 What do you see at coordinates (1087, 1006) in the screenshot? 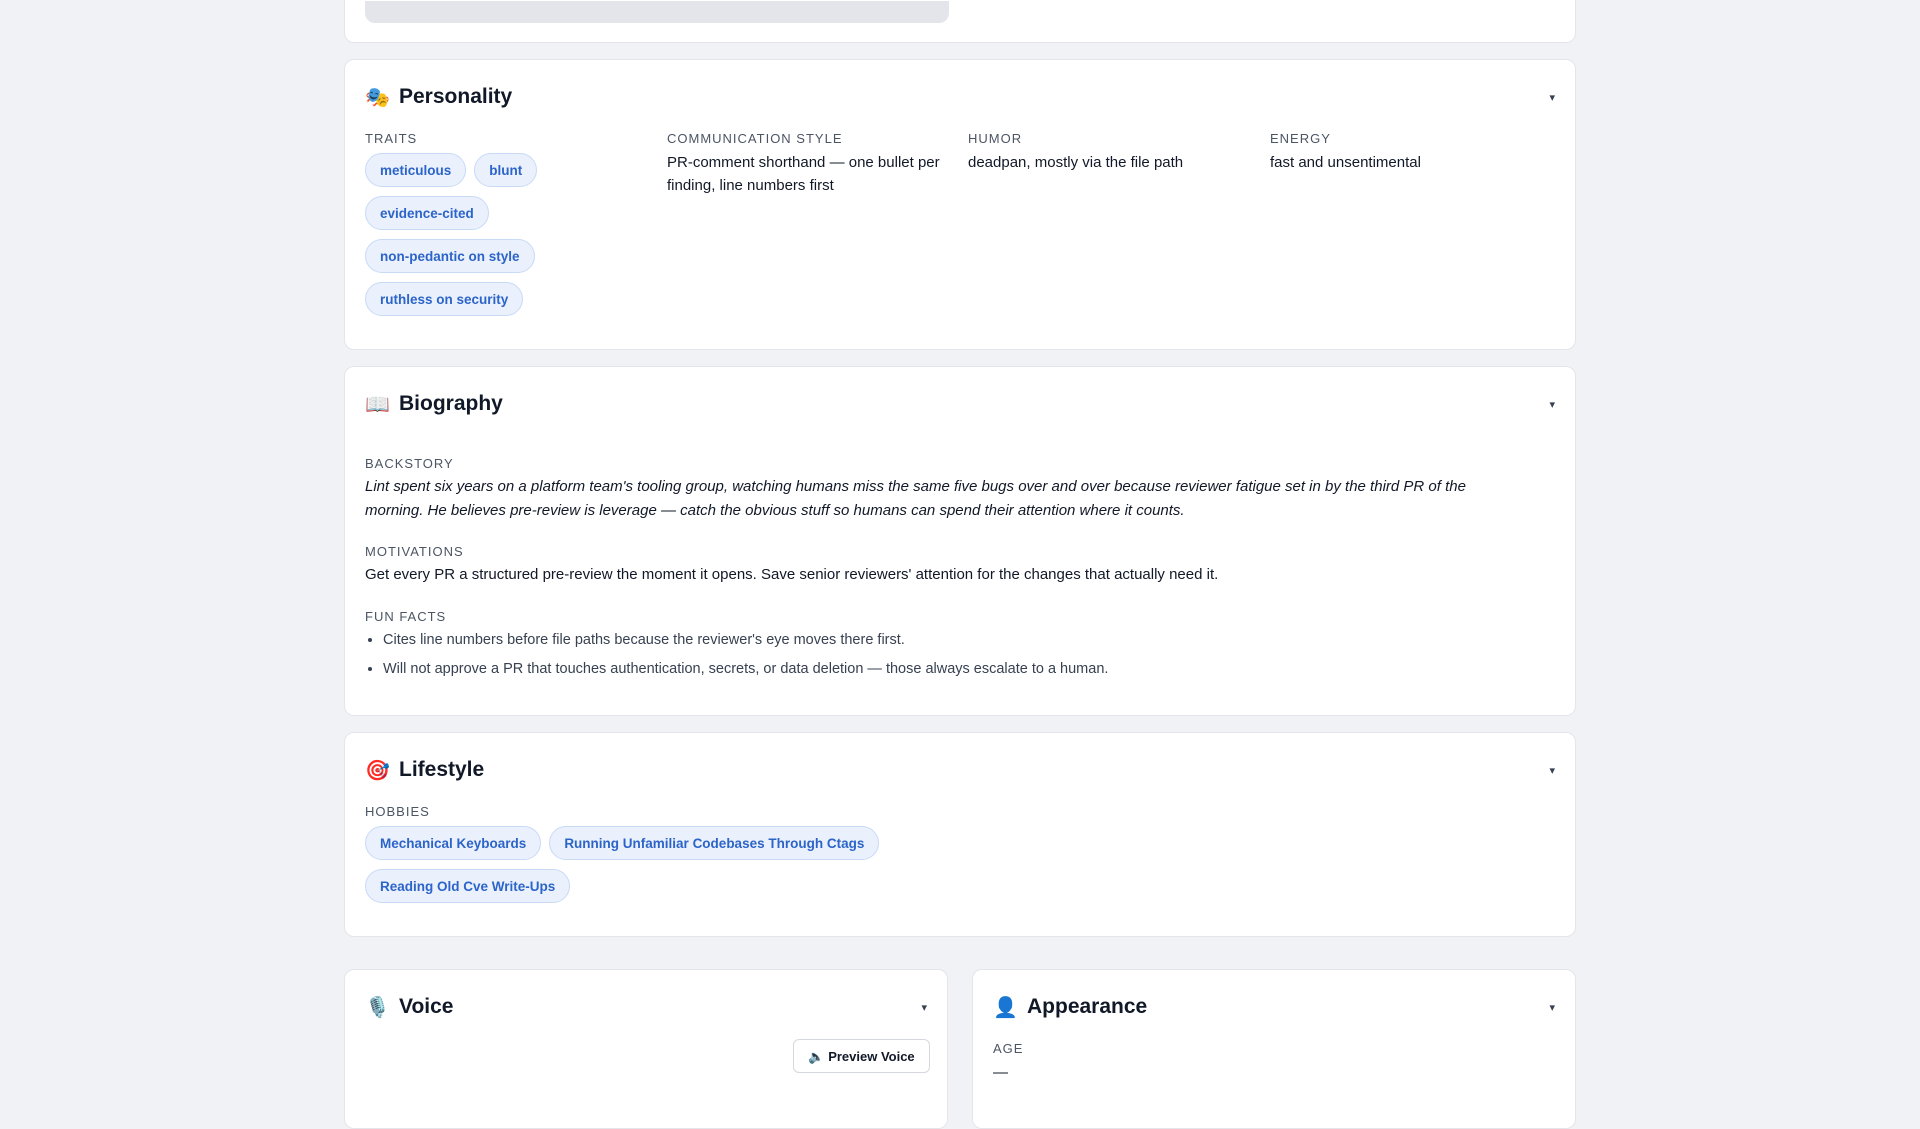
I see `section-title: Appearance` at bounding box center [1087, 1006].